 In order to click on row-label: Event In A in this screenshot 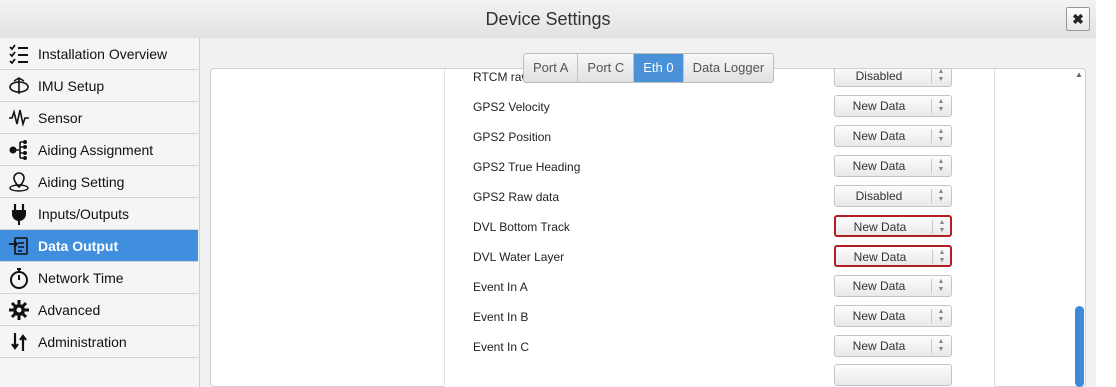, I will do `click(500, 287)`.